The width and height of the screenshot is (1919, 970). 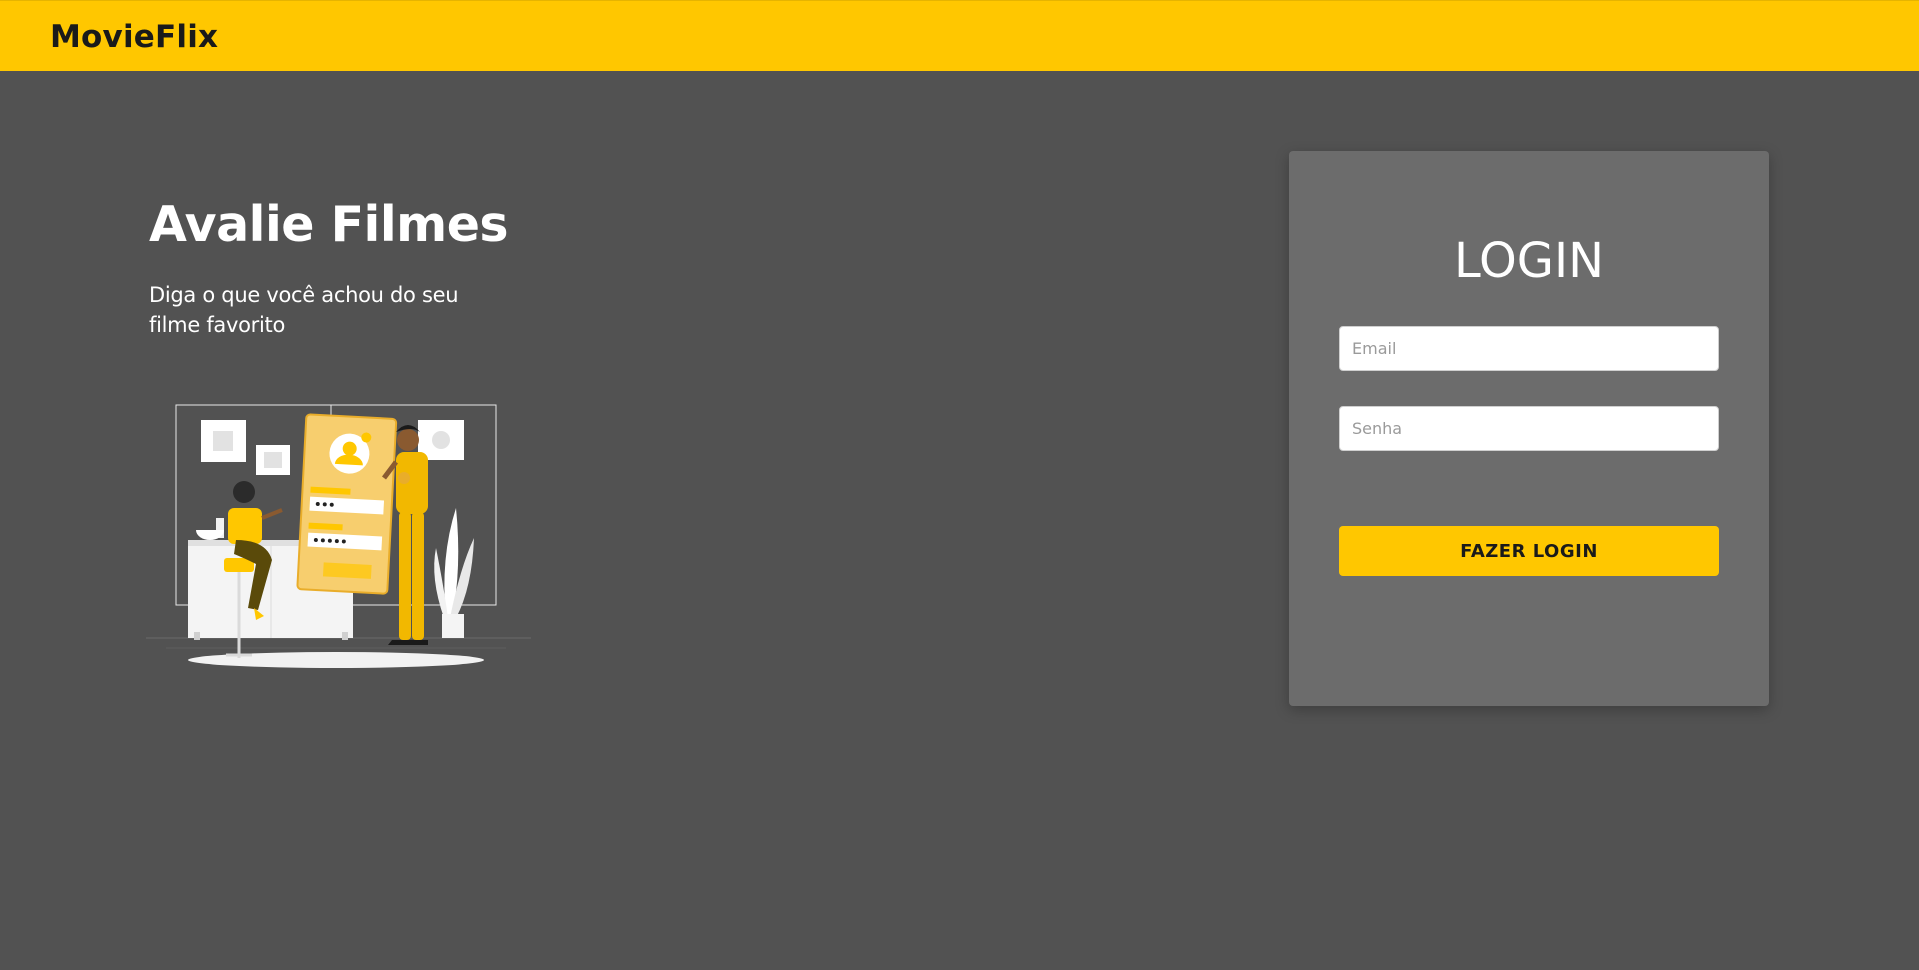 I want to click on hero-title: Avalie Filmes, so click(x=329, y=224).